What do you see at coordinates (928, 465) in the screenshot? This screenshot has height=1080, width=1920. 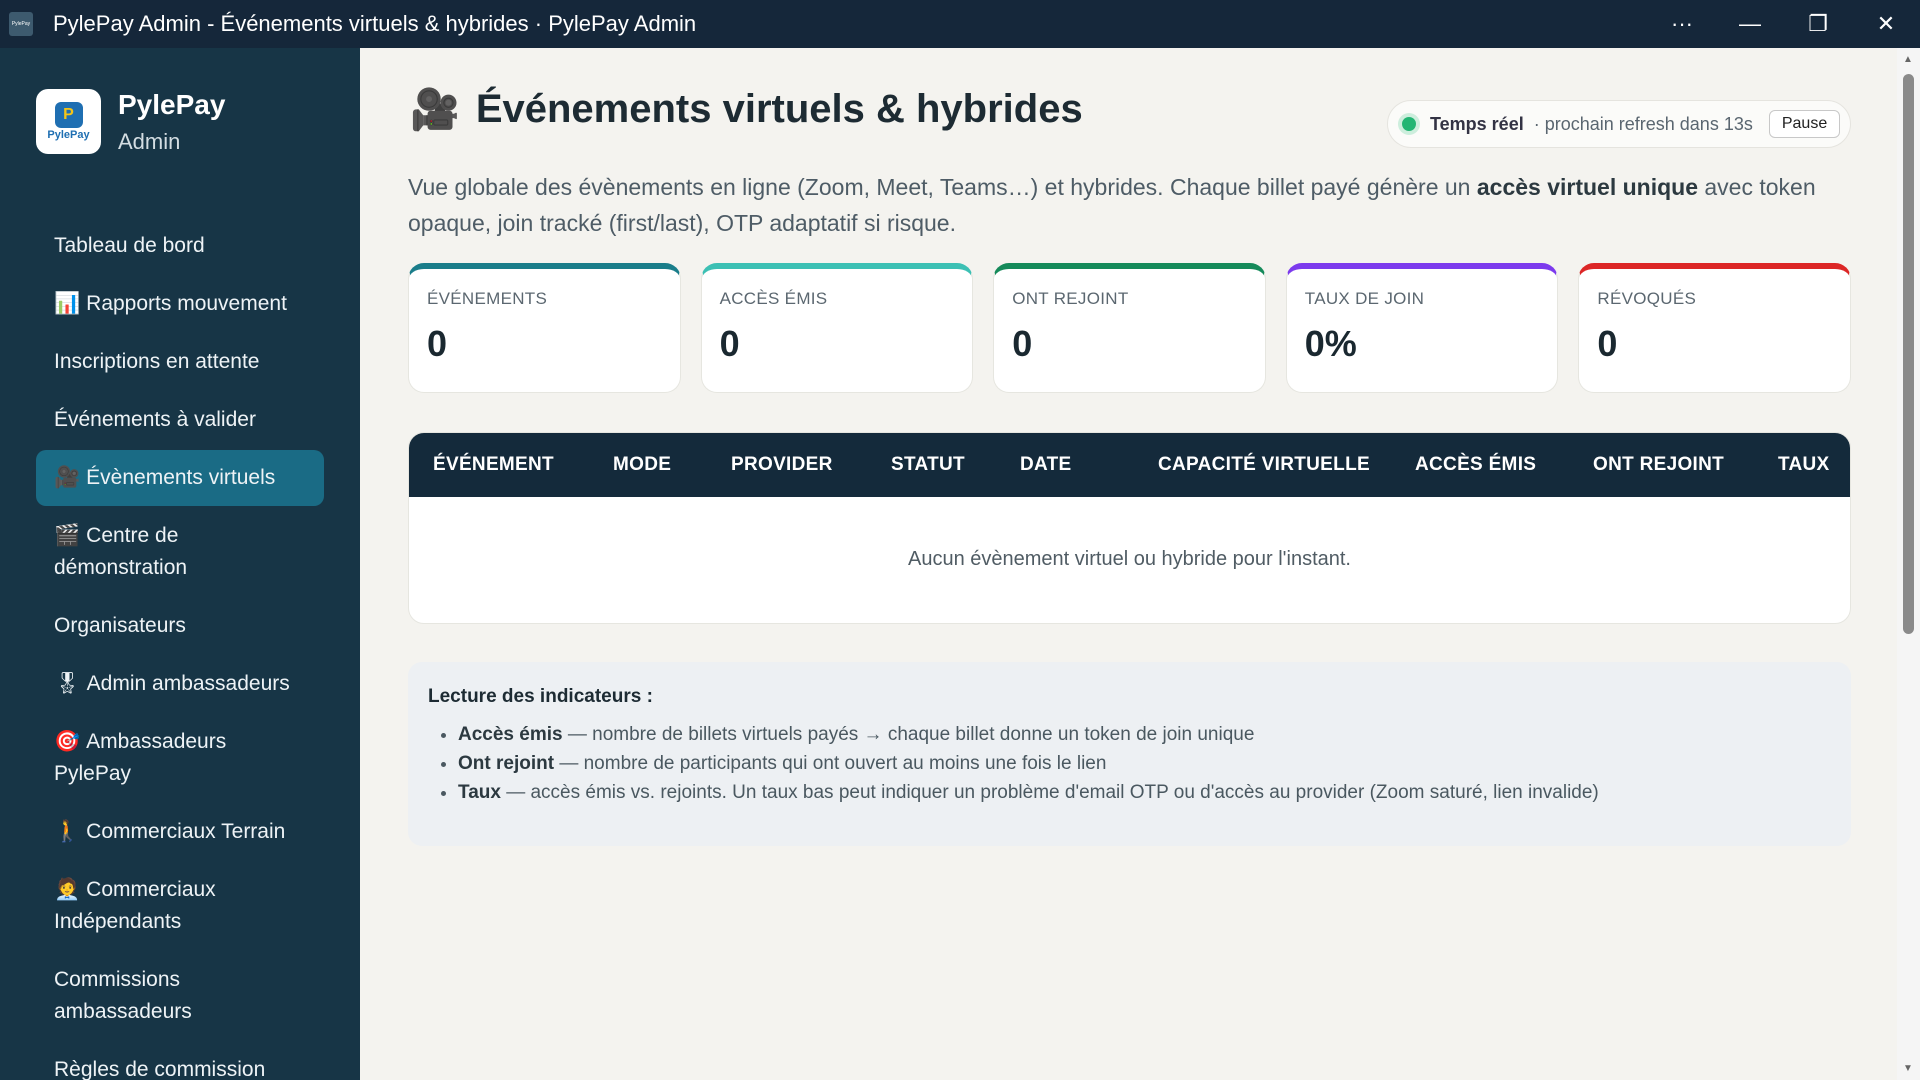 I see `column-header-statut: STATUT` at bounding box center [928, 465].